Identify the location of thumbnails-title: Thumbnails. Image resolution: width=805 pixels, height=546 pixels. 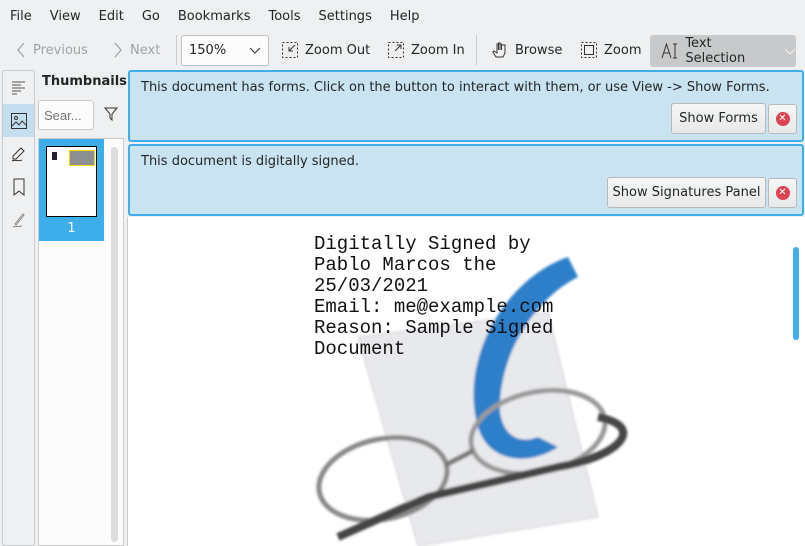
(84, 81).